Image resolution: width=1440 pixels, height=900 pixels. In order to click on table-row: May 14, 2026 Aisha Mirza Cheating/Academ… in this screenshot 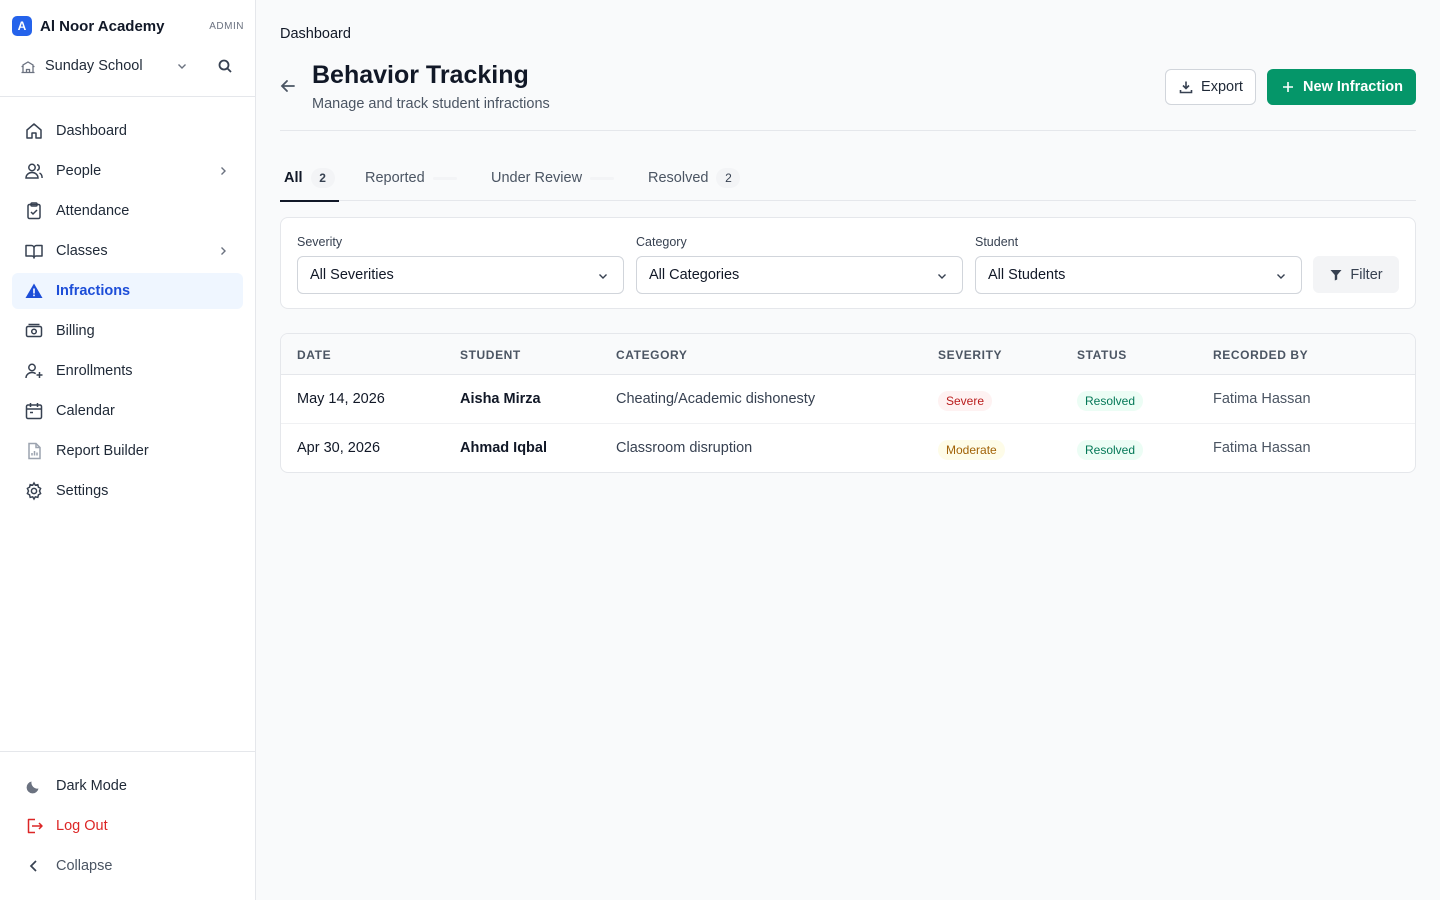, I will do `click(848, 399)`.